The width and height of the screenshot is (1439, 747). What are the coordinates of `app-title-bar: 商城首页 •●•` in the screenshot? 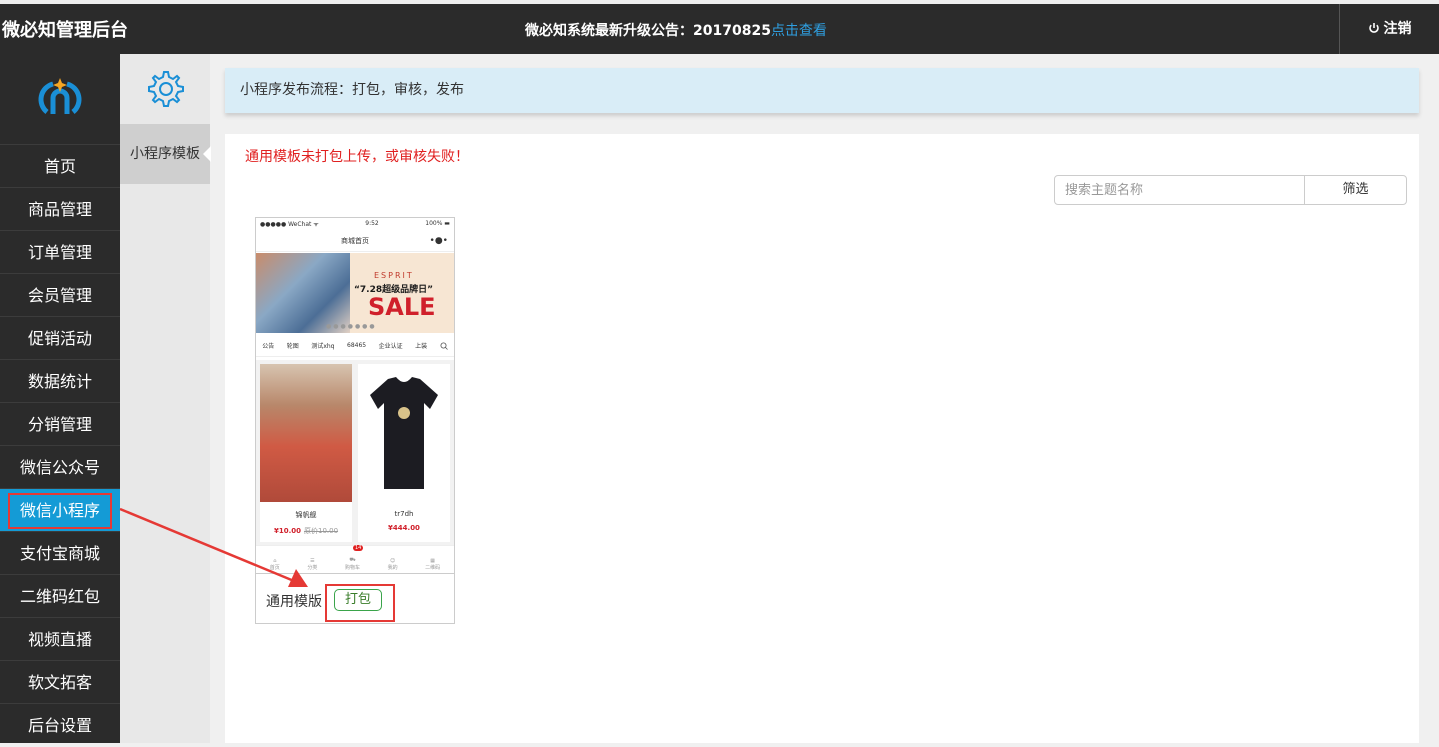 It's located at (355, 241).